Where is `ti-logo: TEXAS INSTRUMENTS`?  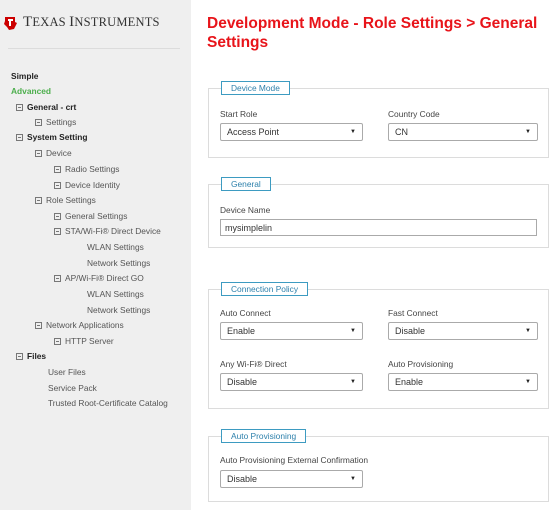
ti-logo: TEXAS INSTRUMENTS is located at coordinates (81, 22).